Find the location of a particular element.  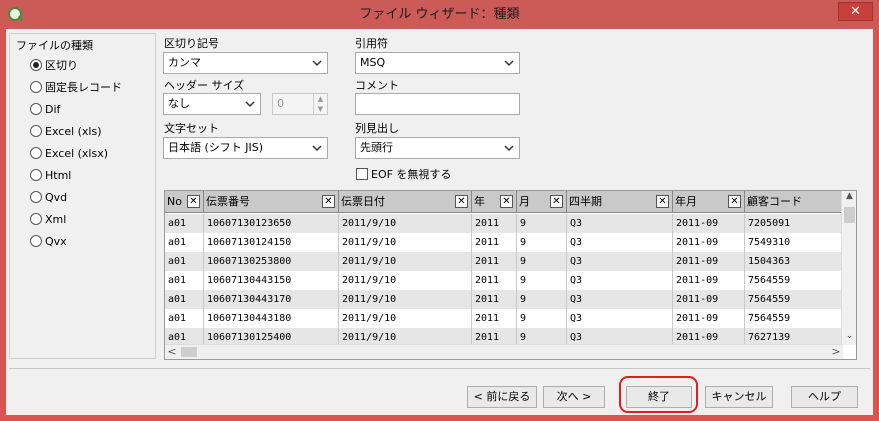

vertical-scroll-thumb is located at coordinates (849, 215).